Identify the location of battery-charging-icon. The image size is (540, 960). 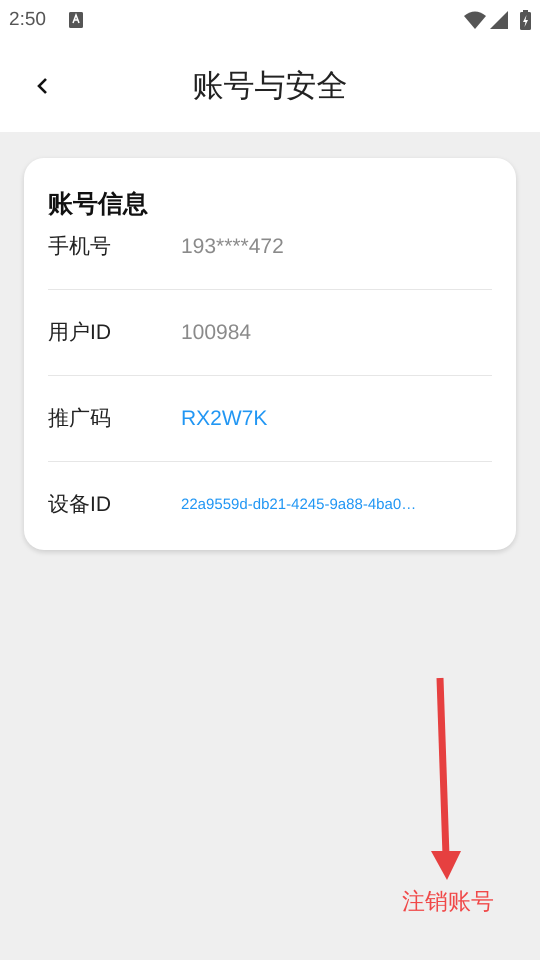
(525, 20).